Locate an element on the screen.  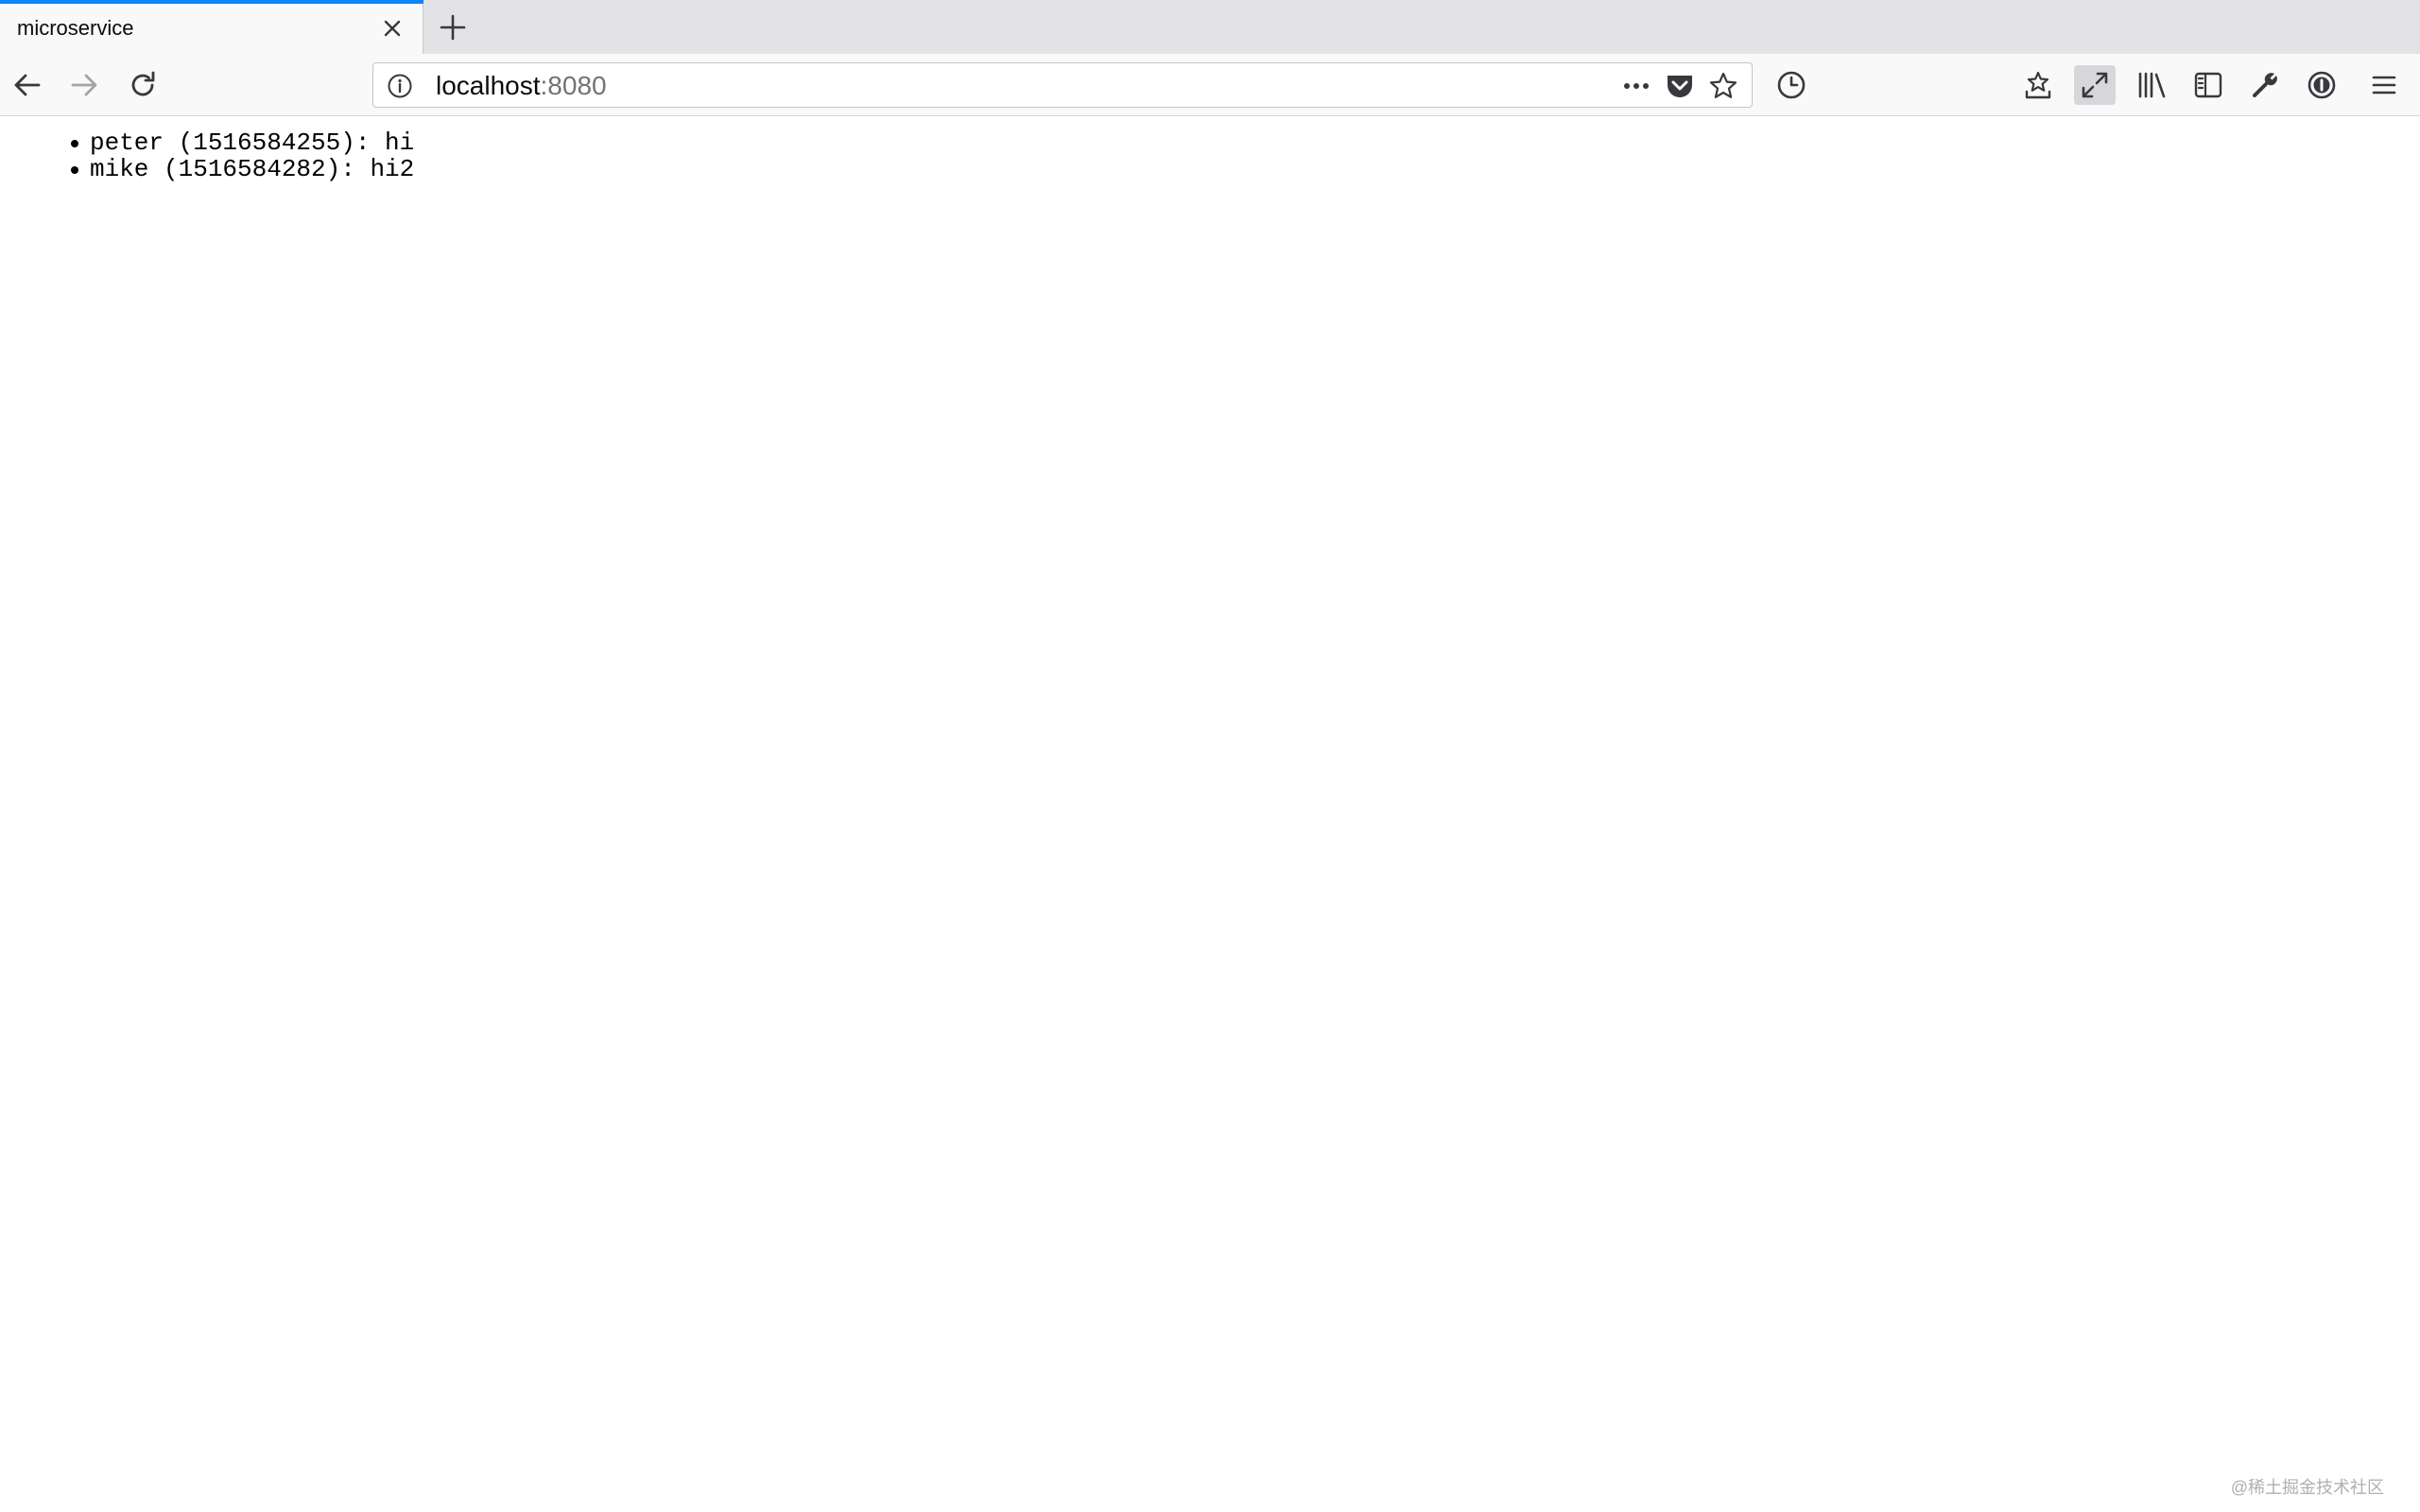
library-button is located at coordinates (2152, 85).